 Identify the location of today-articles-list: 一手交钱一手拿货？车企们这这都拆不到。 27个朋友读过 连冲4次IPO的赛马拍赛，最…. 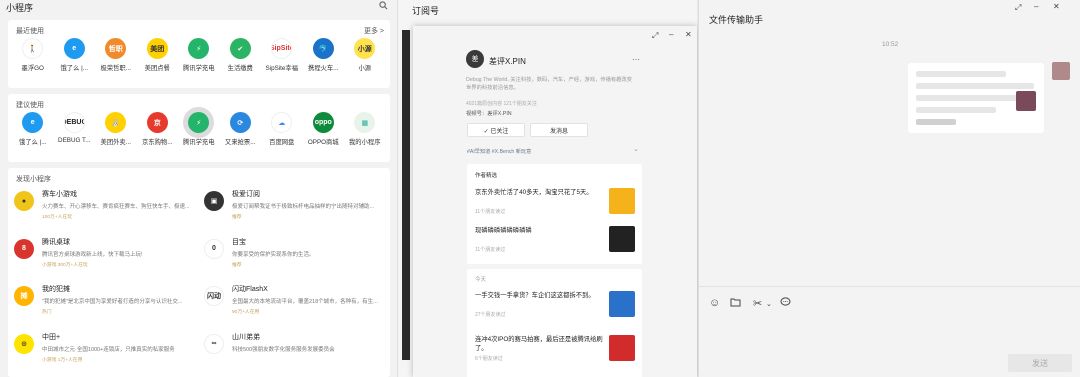
(554, 331).